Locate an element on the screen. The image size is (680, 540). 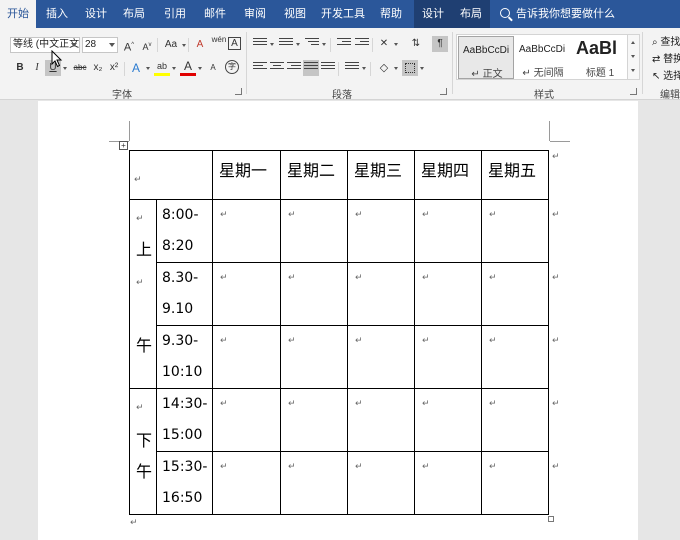
table-resize-handle is located at coordinates (551, 519).